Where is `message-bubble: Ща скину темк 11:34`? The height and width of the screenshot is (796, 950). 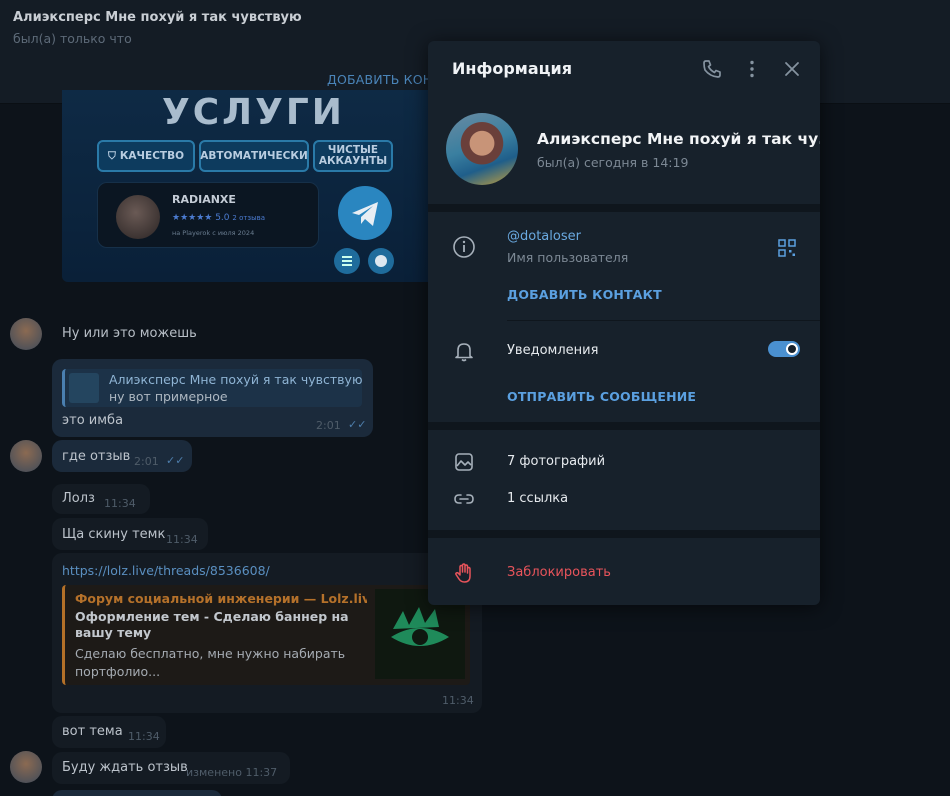 message-bubble: Ща скину темк 11:34 is located at coordinates (130, 534).